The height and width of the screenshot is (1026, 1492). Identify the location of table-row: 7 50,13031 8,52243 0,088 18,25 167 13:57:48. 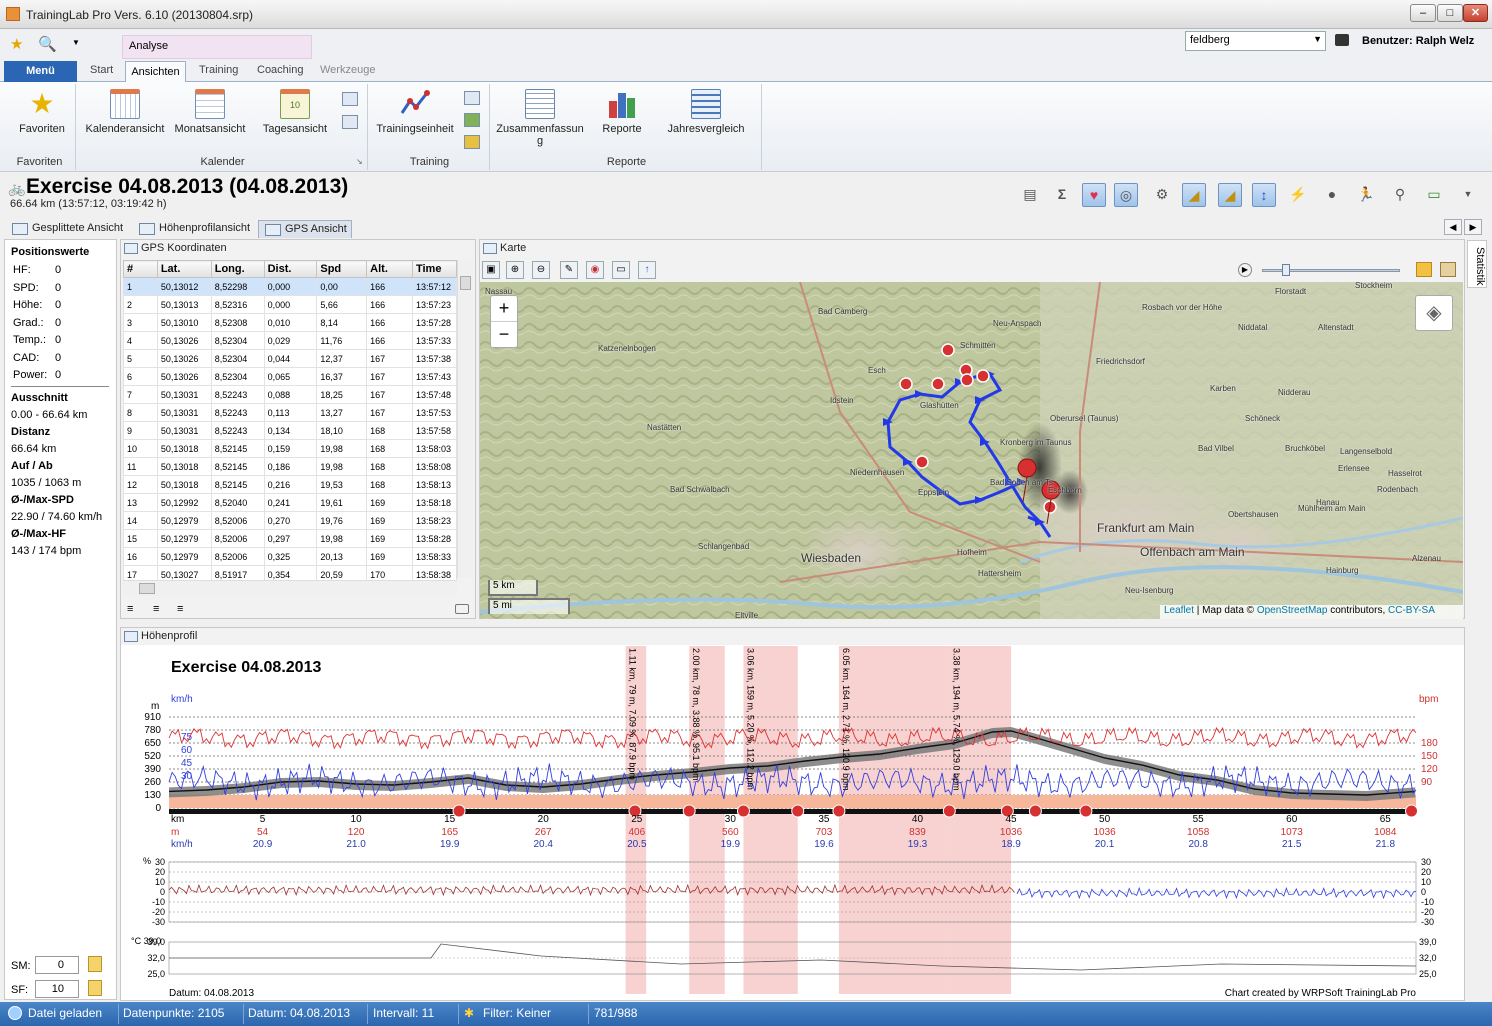
(290, 394).